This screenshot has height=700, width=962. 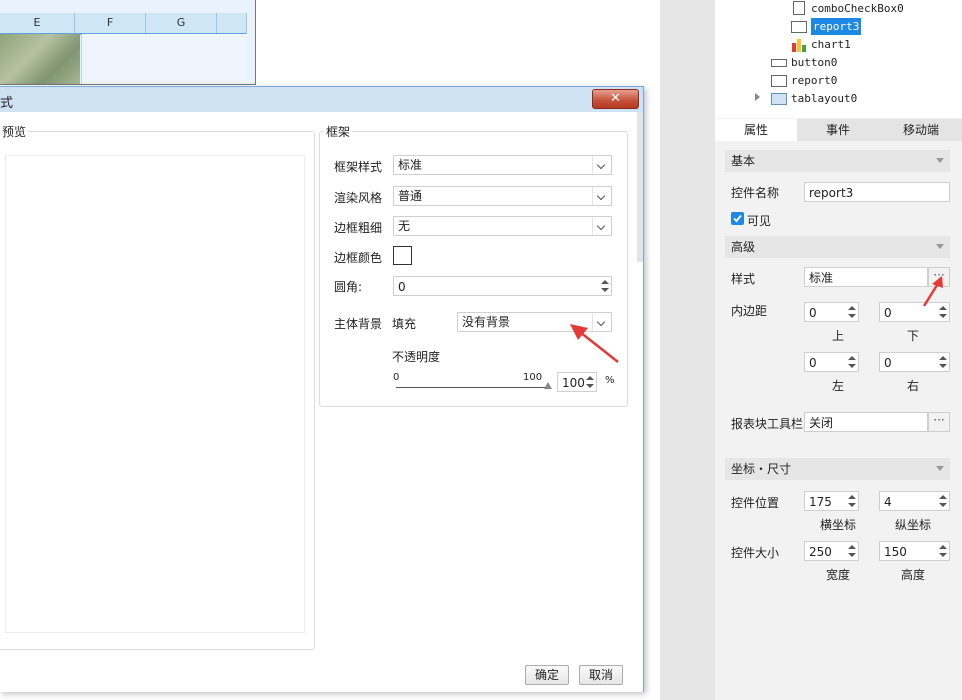 What do you see at coordinates (837, 469) in the screenshot?
I see `section-coord-size: 坐标・尺寸` at bounding box center [837, 469].